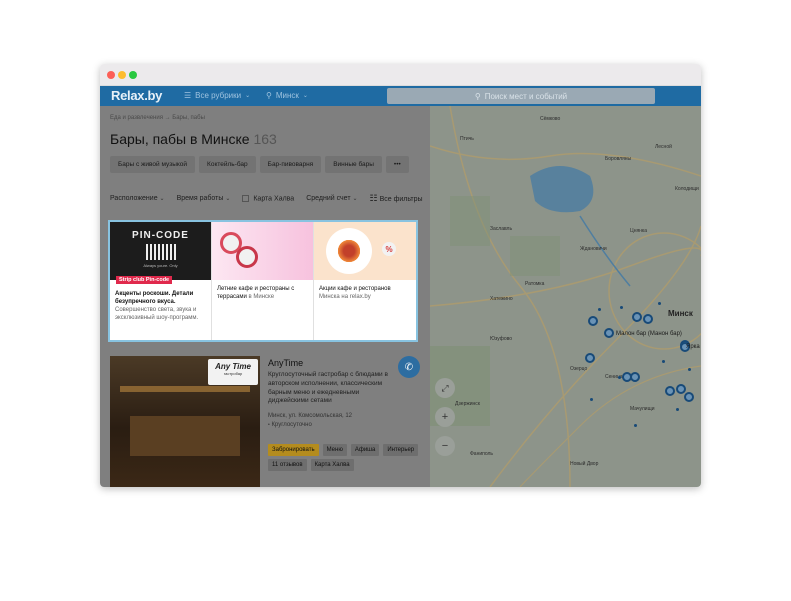  I want to click on percent-icon: %, so click(389, 249).